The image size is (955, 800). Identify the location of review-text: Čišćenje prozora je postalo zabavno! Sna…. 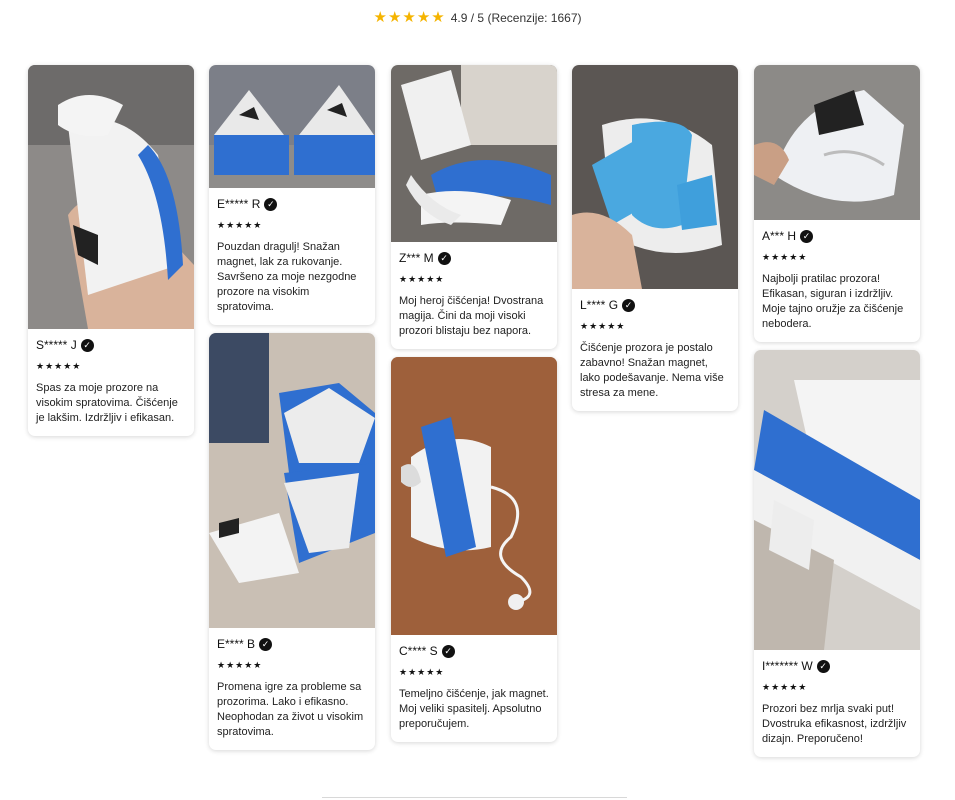
(652, 370).